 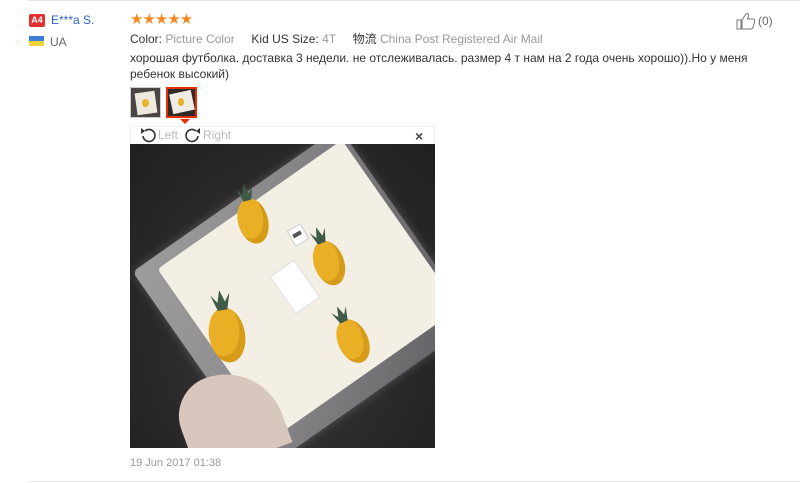 What do you see at coordinates (192, 135) in the screenshot?
I see `rotate-right-icon` at bounding box center [192, 135].